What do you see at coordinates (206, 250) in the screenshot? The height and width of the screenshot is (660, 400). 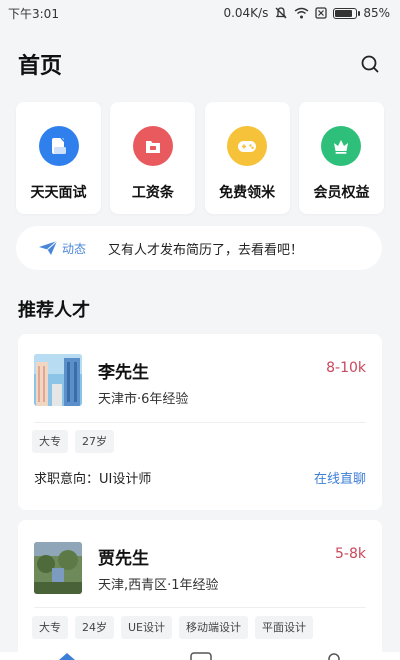 I see `news-text: 又有人才发布简历了，去看看吧！` at bounding box center [206, 250].